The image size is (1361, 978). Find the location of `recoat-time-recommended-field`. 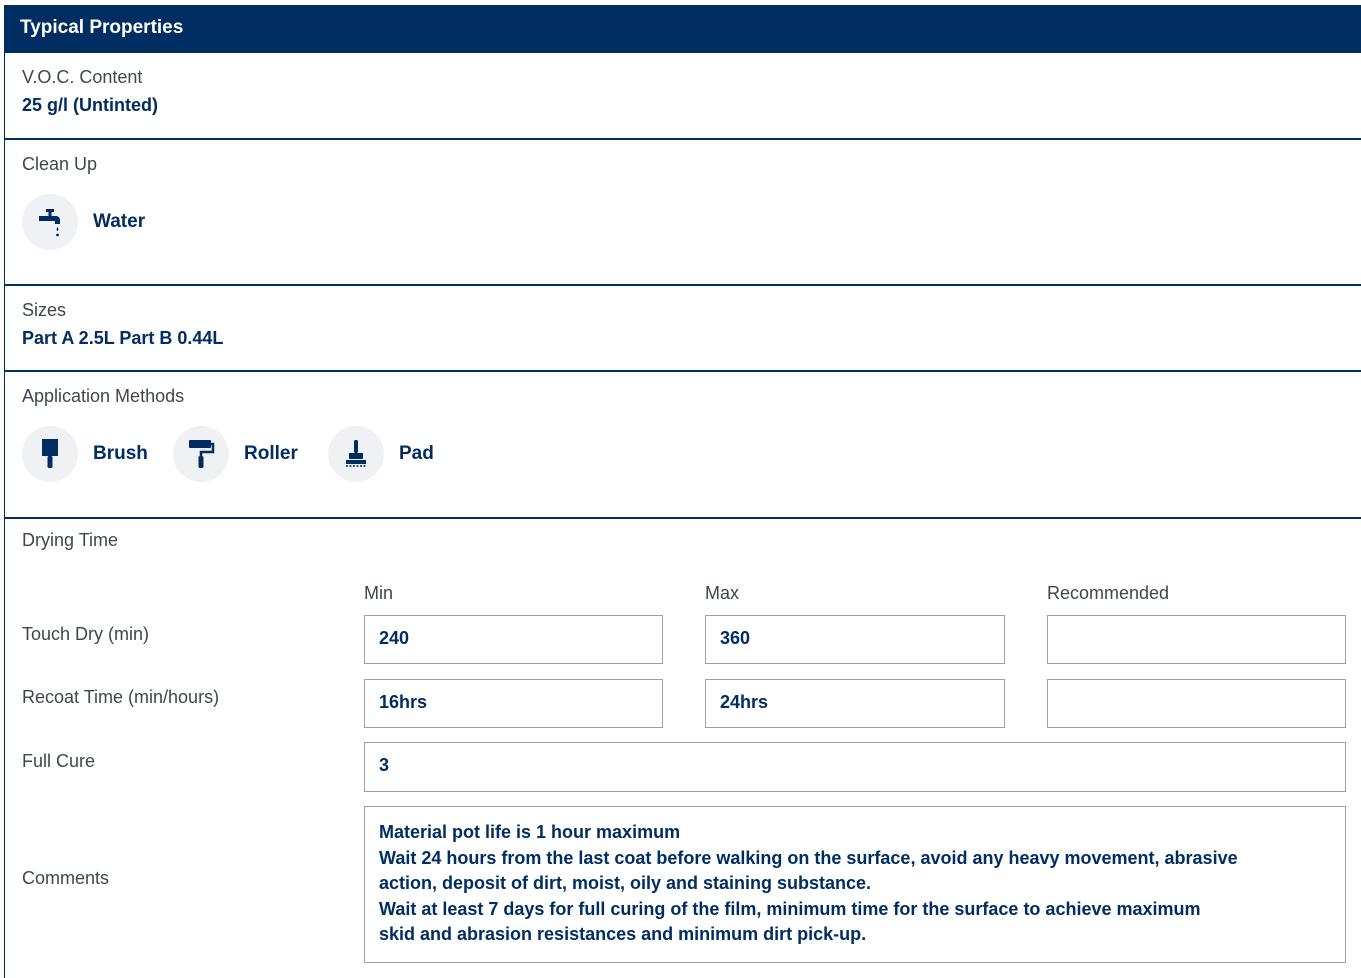

recoat-time-recommended-field is located at coordinates (1196, 703).